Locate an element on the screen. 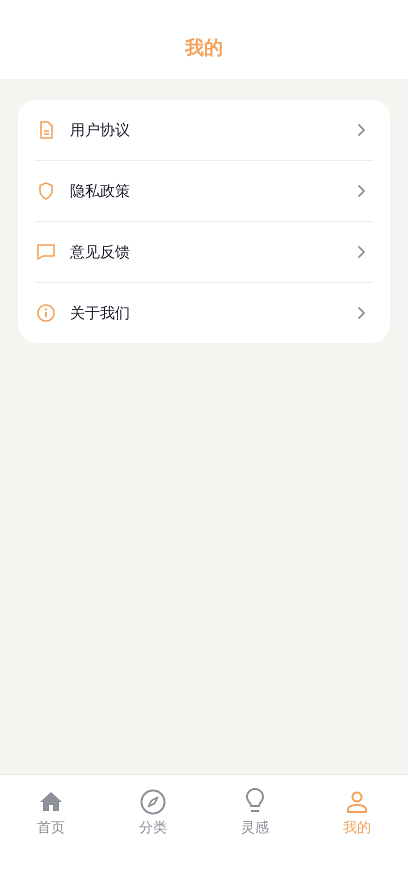 This screenshot has width=408, height=883. menu-item: 用户协议 is located at coordinates (204, 130).